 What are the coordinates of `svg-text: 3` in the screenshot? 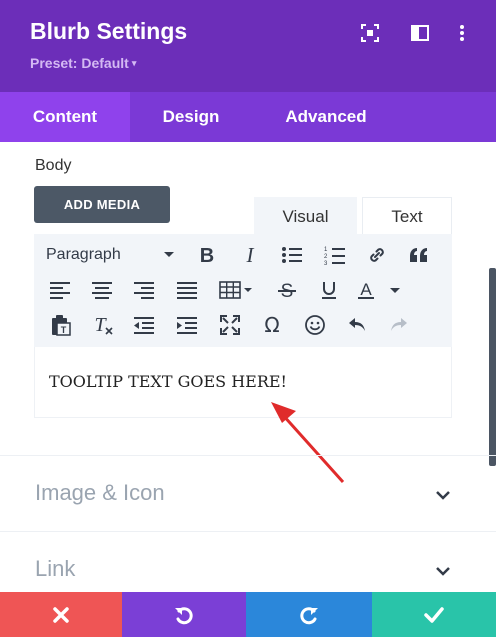 It's located at (326, 263).